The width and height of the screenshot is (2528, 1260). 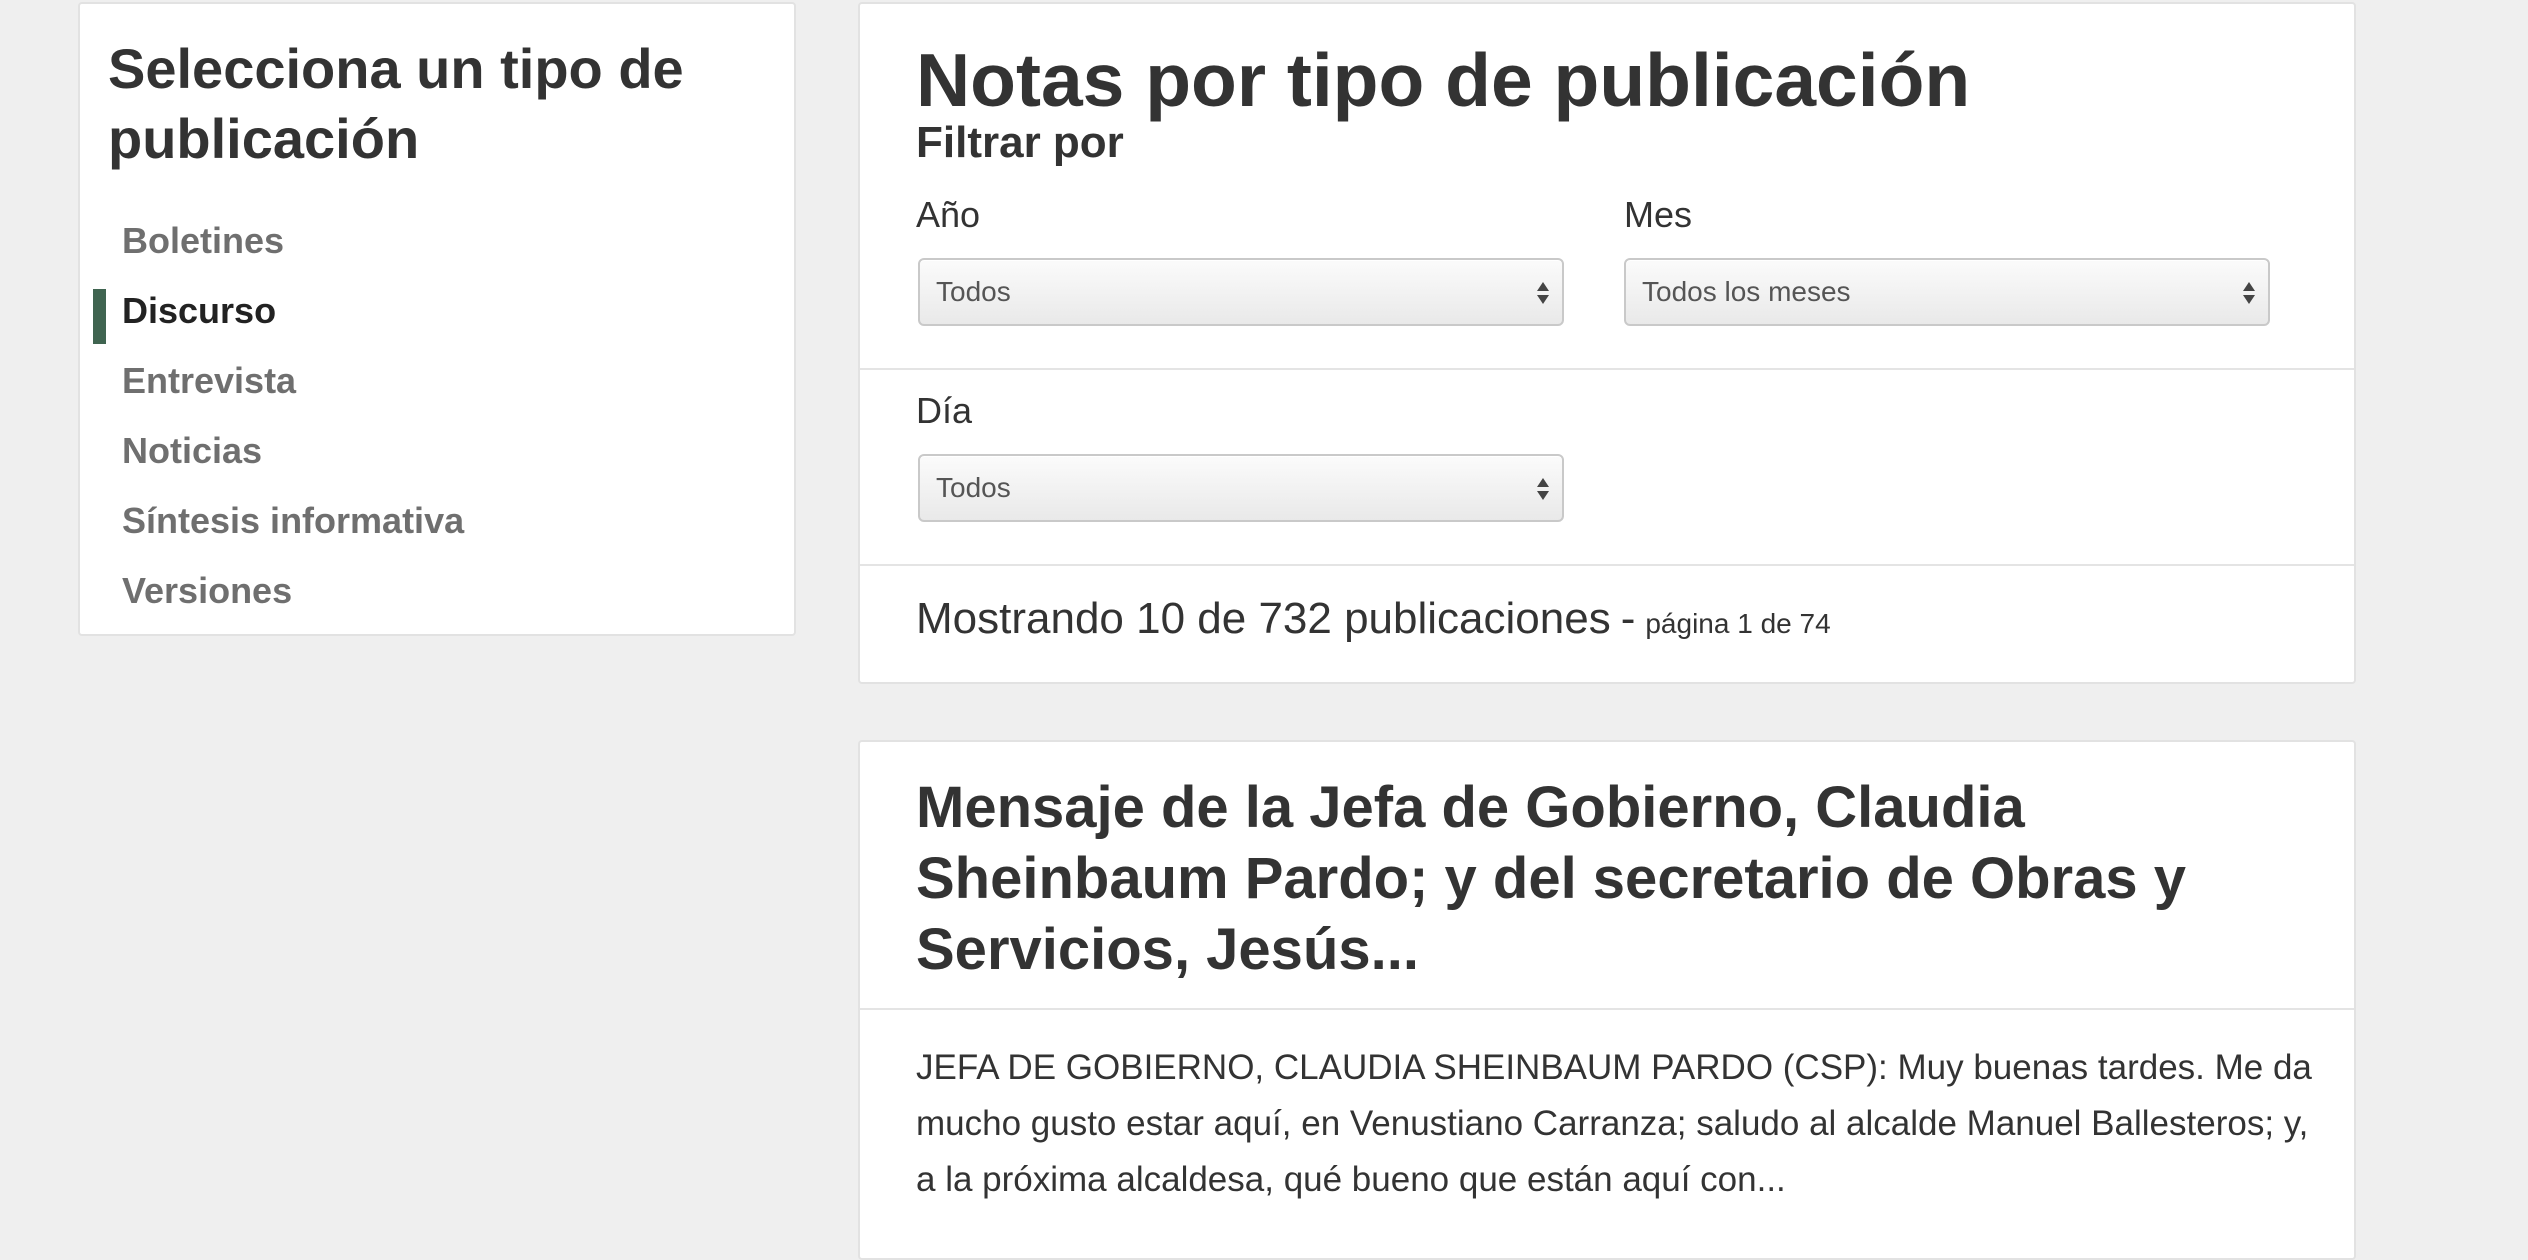 What do you see at coordinates (1947, 292) in the screenshot?
I see `month-select: Todos los meses` at bounding box center [1947, 292].